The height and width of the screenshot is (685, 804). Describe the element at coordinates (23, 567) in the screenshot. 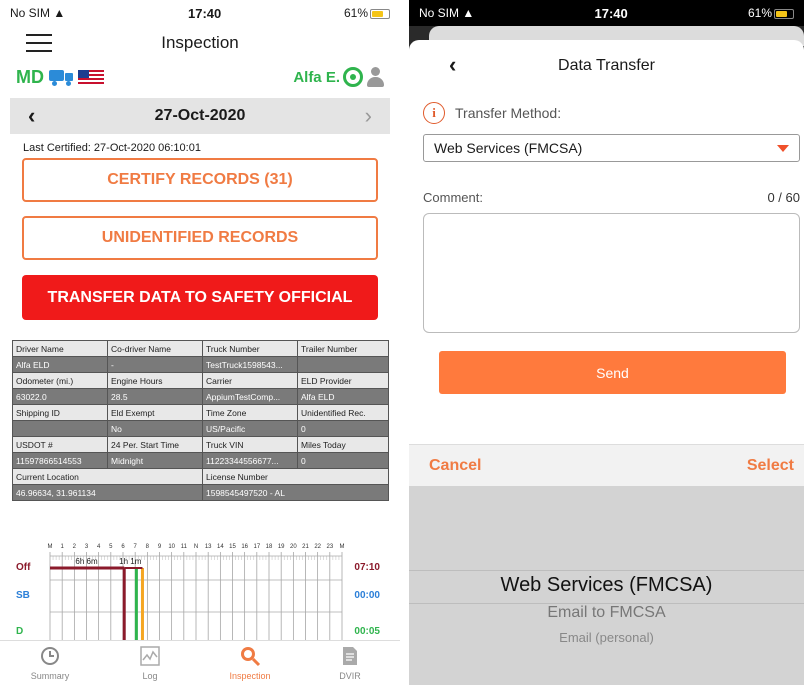

I see `status-row-label: Off` at that location.